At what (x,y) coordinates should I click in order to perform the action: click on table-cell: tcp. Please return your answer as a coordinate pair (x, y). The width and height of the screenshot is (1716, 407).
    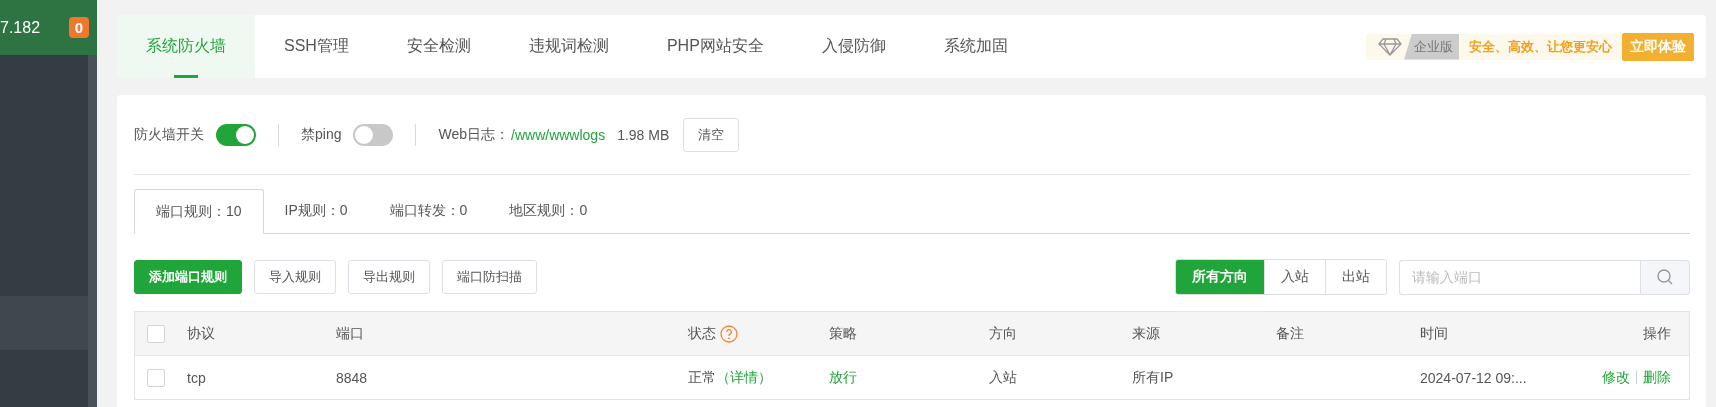
    Looking at the image, I should click on (196, 377).